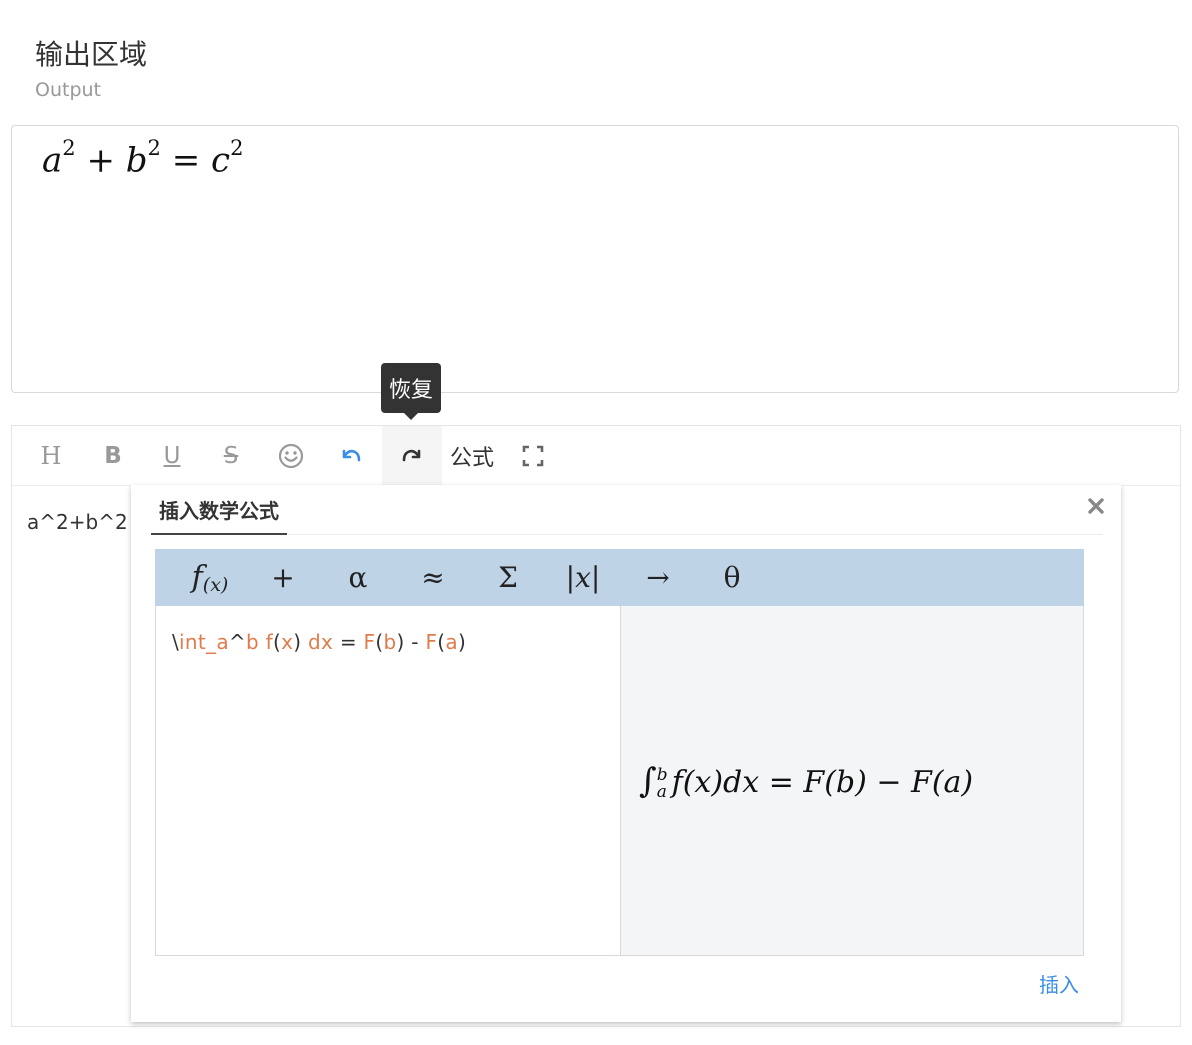 This screenshot has height=1045, width=1192. I want to click on code-token: dx, so click(321, 642).